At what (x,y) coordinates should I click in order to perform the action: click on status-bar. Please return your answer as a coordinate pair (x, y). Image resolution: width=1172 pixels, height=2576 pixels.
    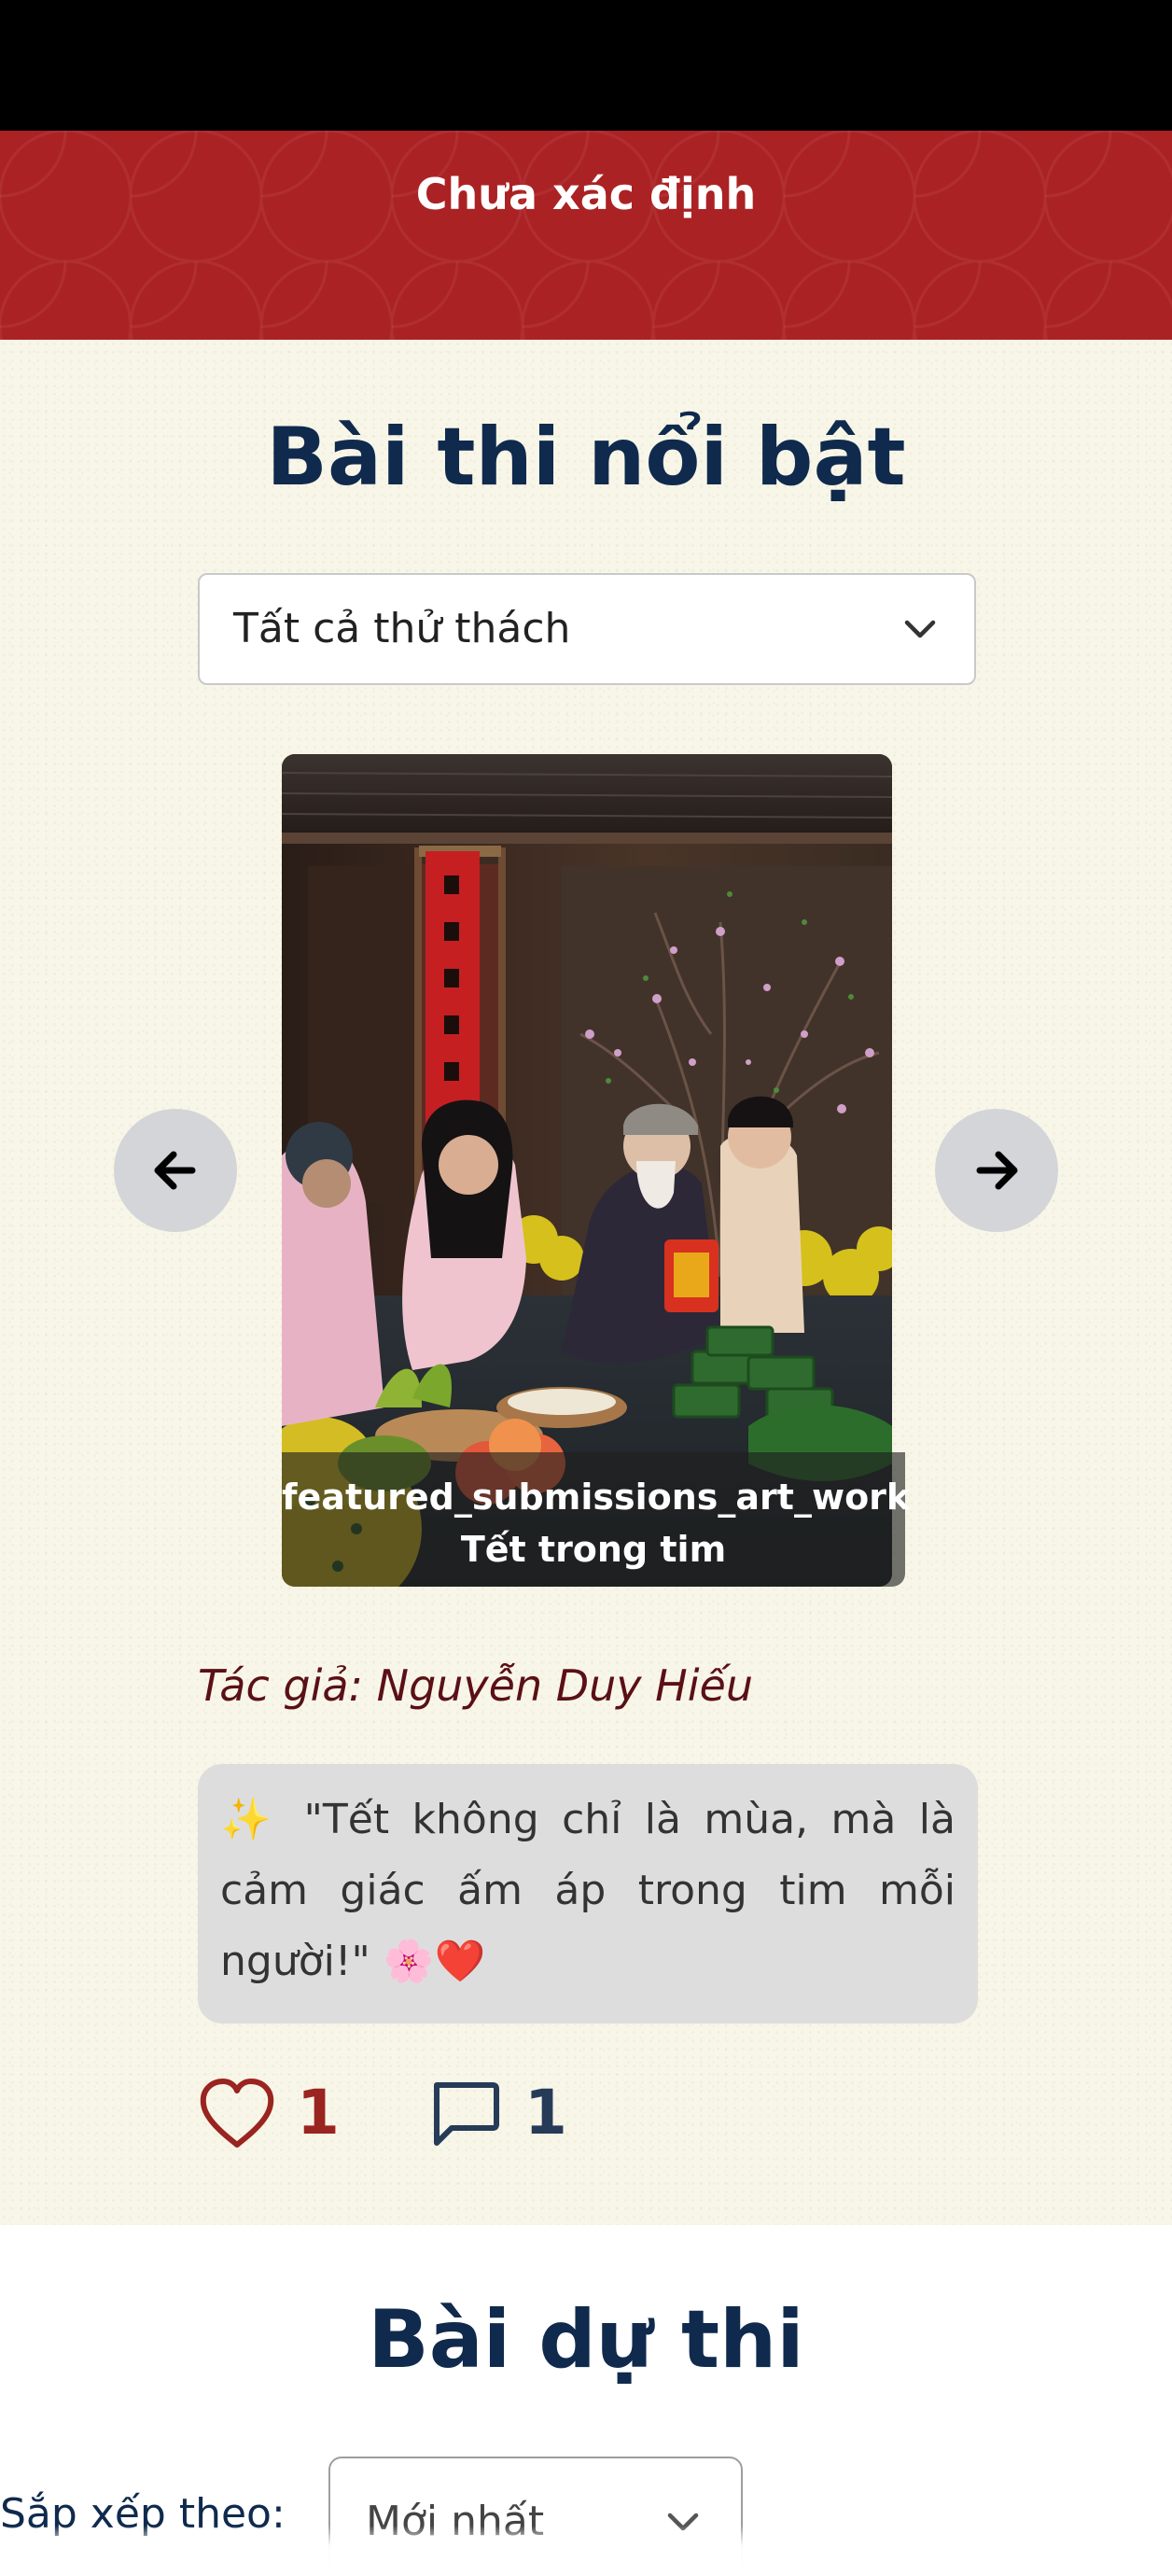
    Looking at the image, I should click on (586, 65).